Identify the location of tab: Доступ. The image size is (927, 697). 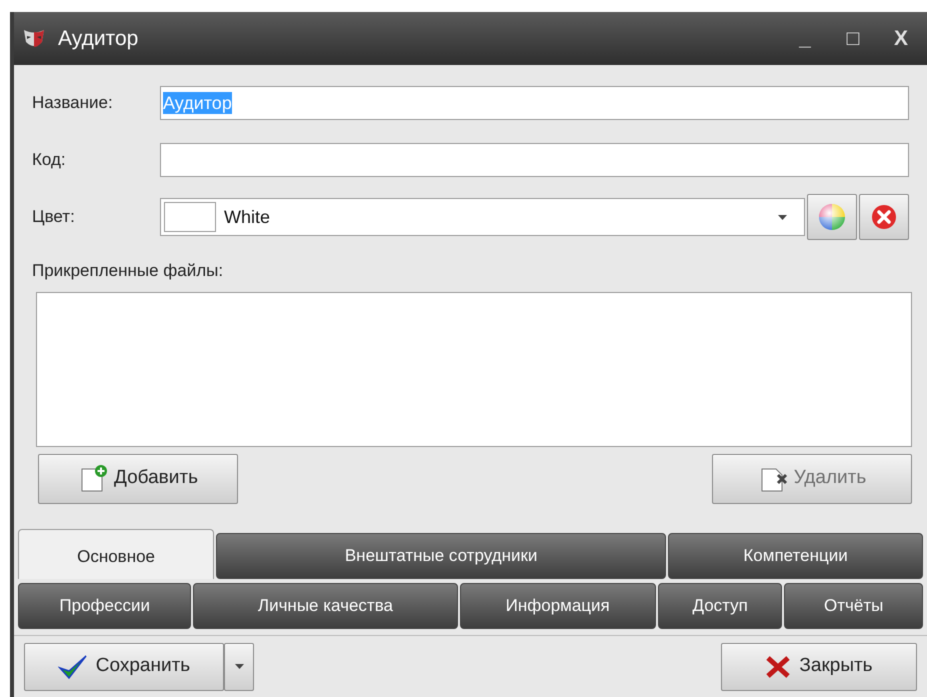
(720, 606).